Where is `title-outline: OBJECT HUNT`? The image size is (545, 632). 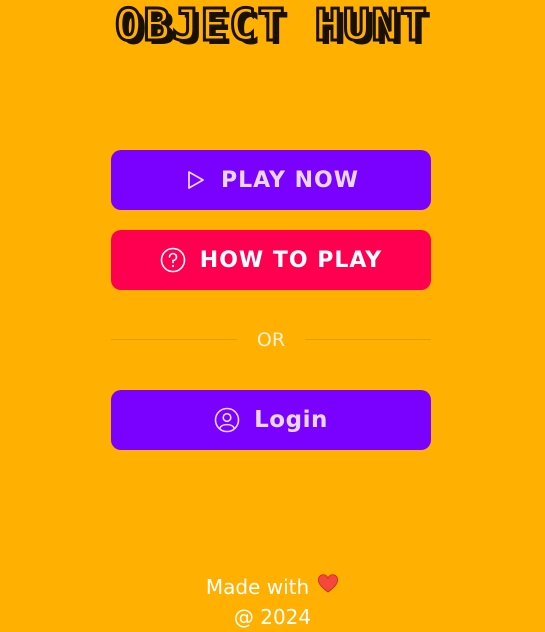
title-outline: OBJECT HUNT is located at coordinates (271, 25).